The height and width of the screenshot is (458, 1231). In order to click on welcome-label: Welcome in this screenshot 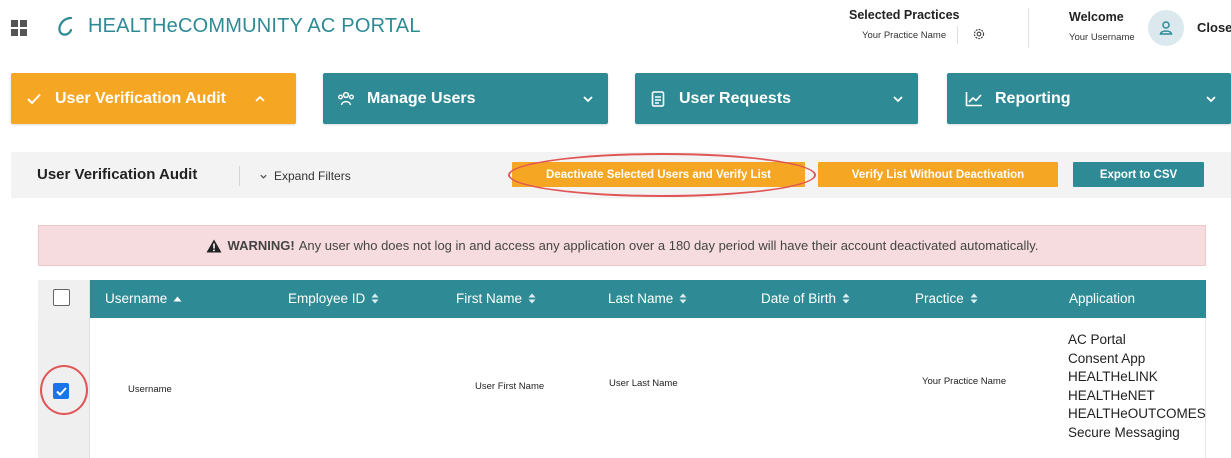, I will do `click(1096, 17)`.